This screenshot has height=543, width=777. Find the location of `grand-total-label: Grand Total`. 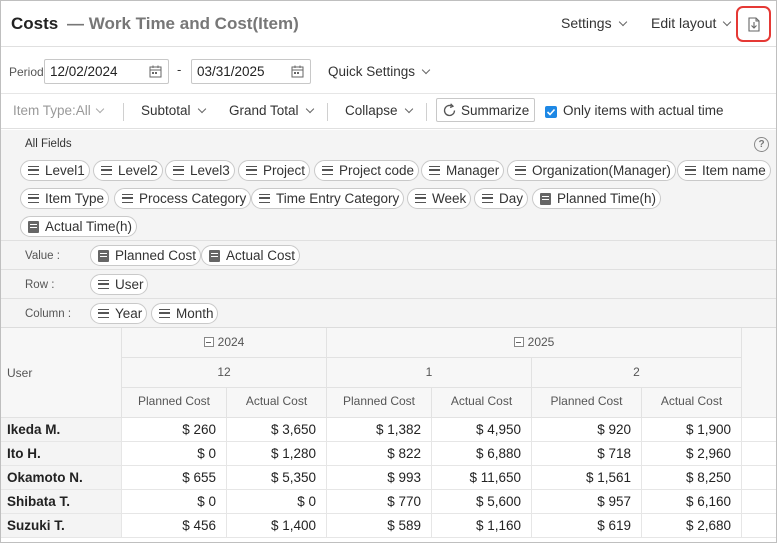

grand-total-label: Grand Total is located at coordinates (264, 110).